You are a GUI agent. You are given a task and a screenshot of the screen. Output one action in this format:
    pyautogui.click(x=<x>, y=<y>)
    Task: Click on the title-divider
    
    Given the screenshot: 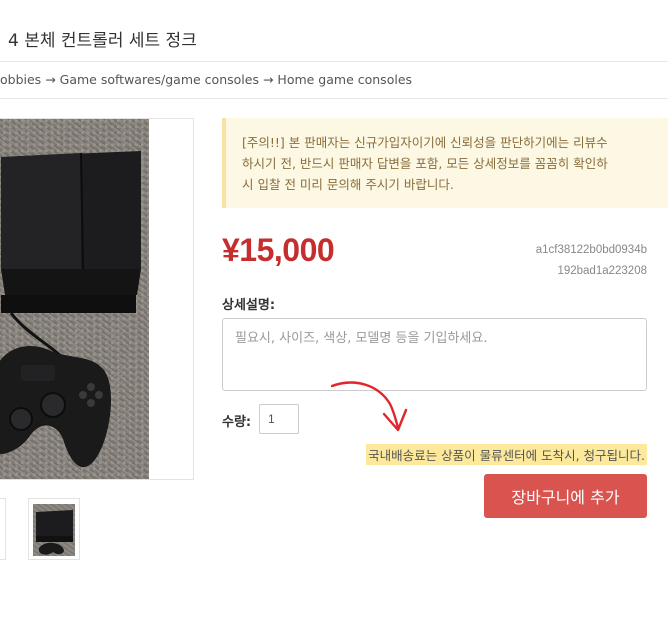 What is the action you would take?
    pyautogui.click(x=334, y=61)
    